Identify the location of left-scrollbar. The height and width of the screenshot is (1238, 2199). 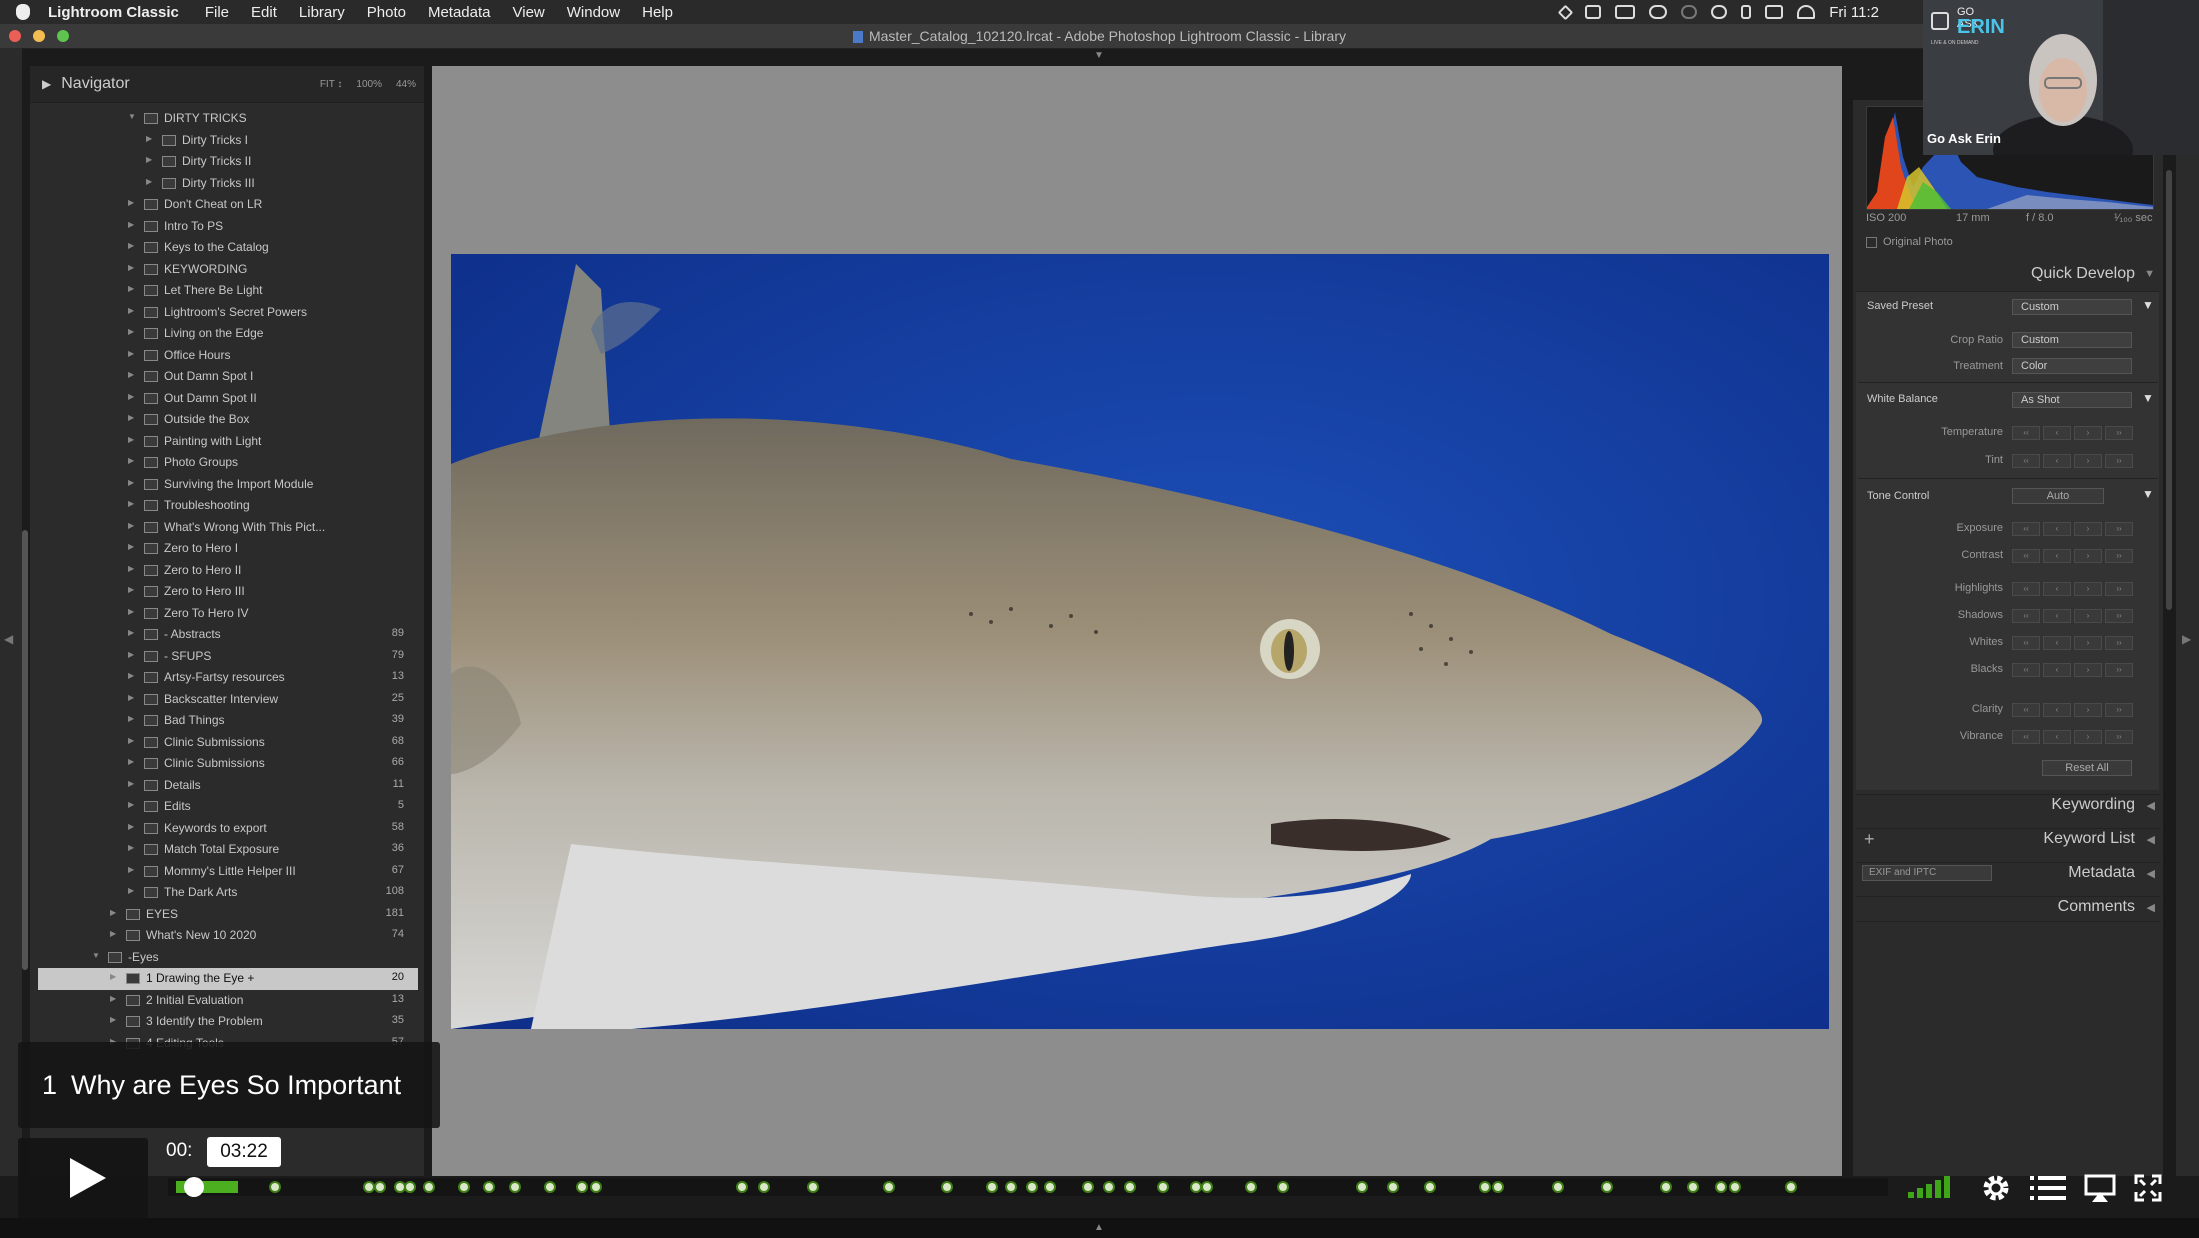
(25, 750).